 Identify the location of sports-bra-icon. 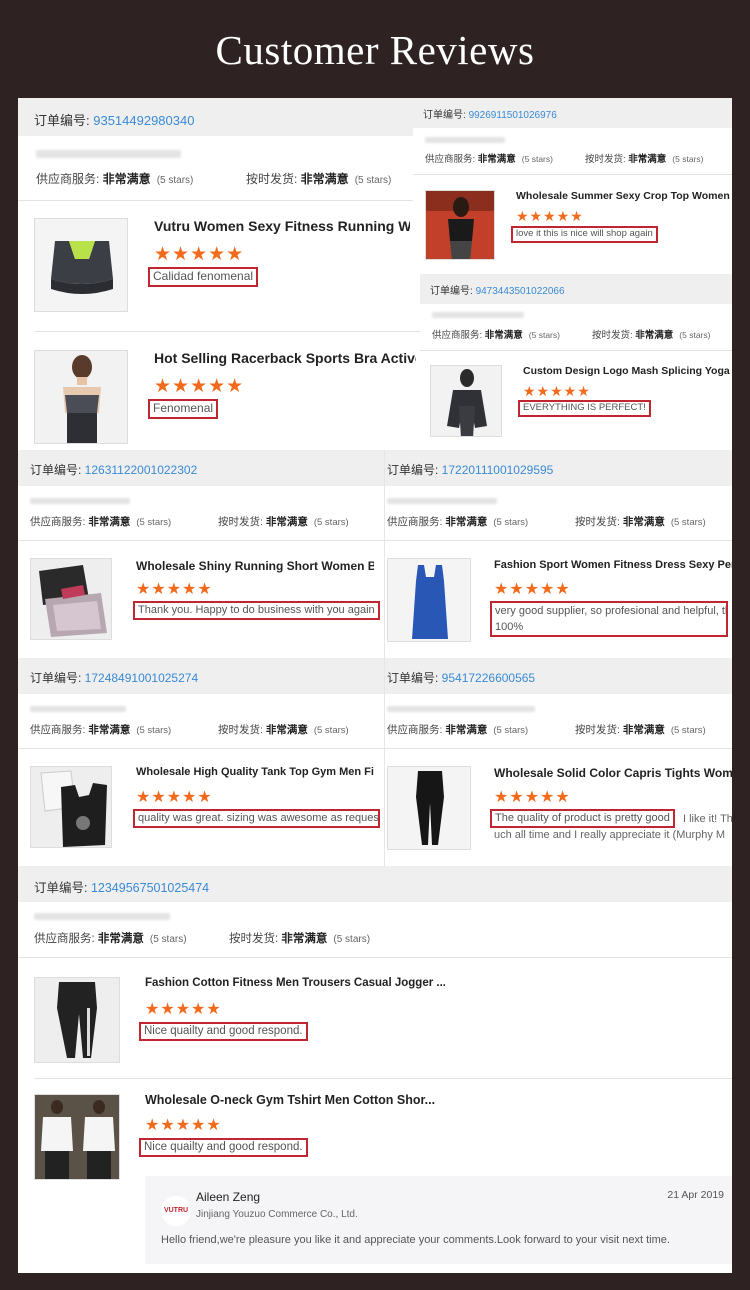
(81, 265).